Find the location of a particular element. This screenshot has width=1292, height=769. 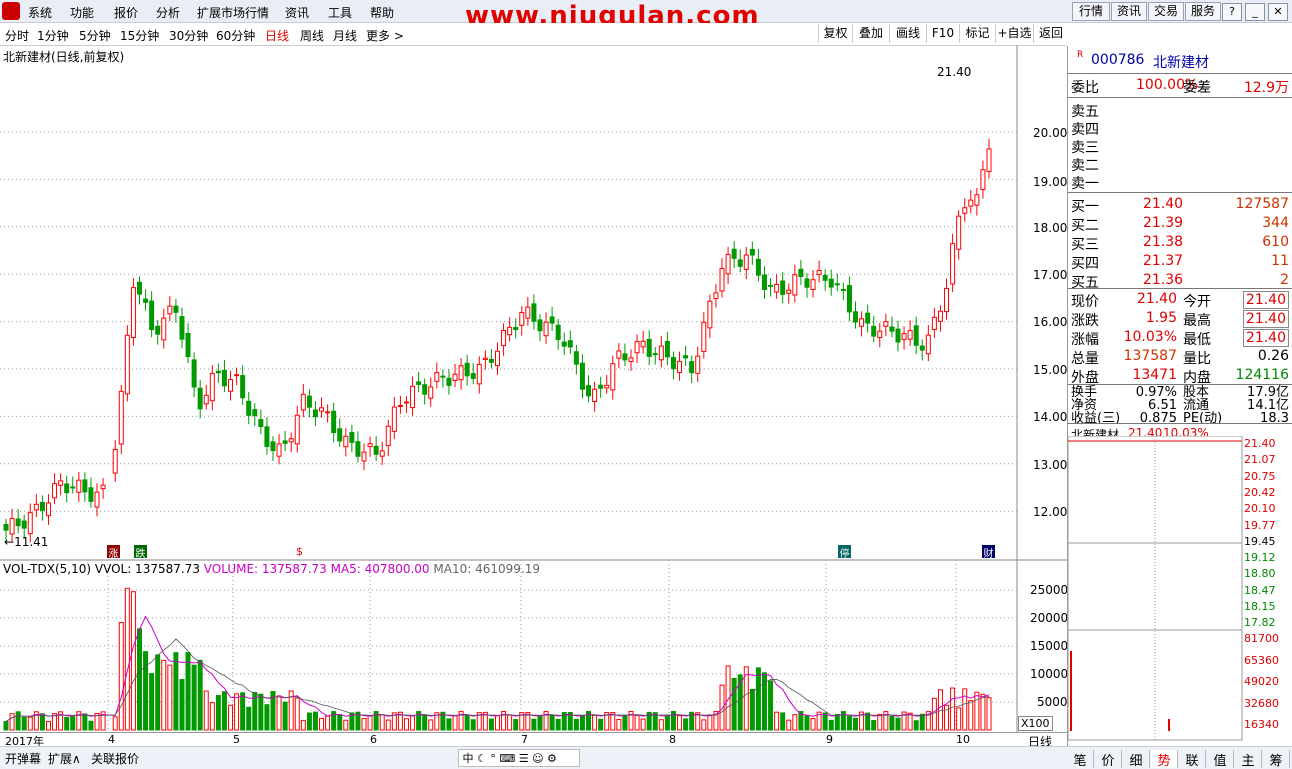

mini-price-tick: 21.40 is located at coordinates (1260, 443).